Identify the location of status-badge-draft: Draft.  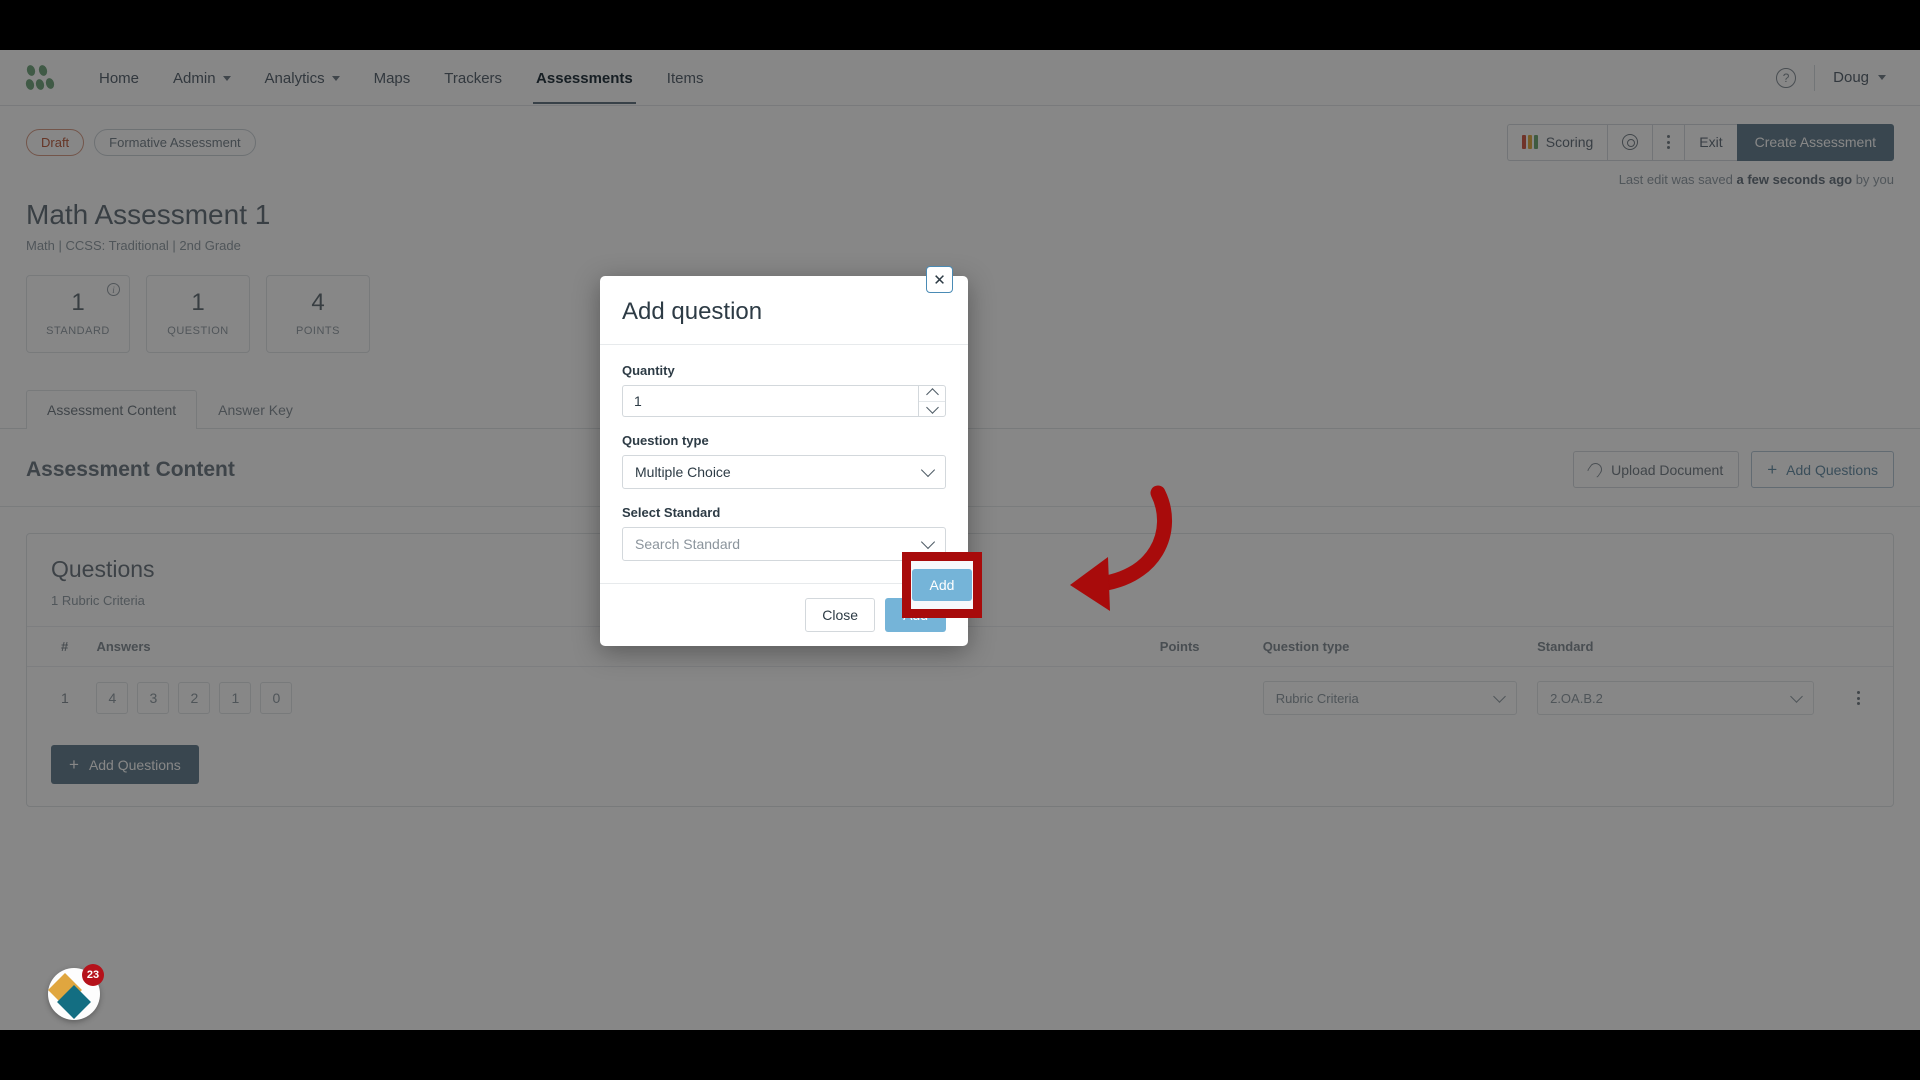
(55, 142).